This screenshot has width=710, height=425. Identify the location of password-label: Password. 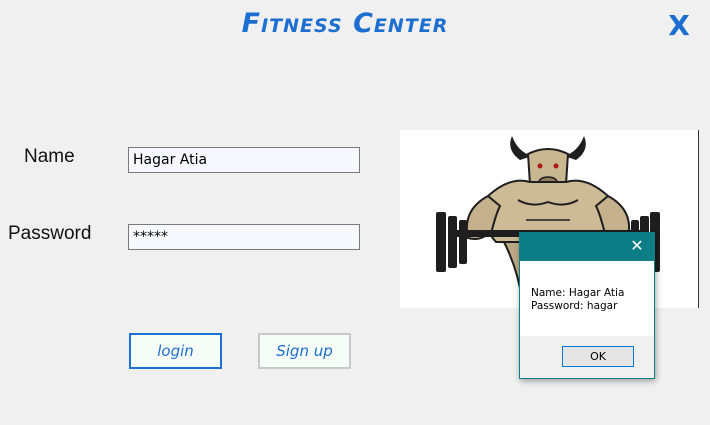
(50, 233).